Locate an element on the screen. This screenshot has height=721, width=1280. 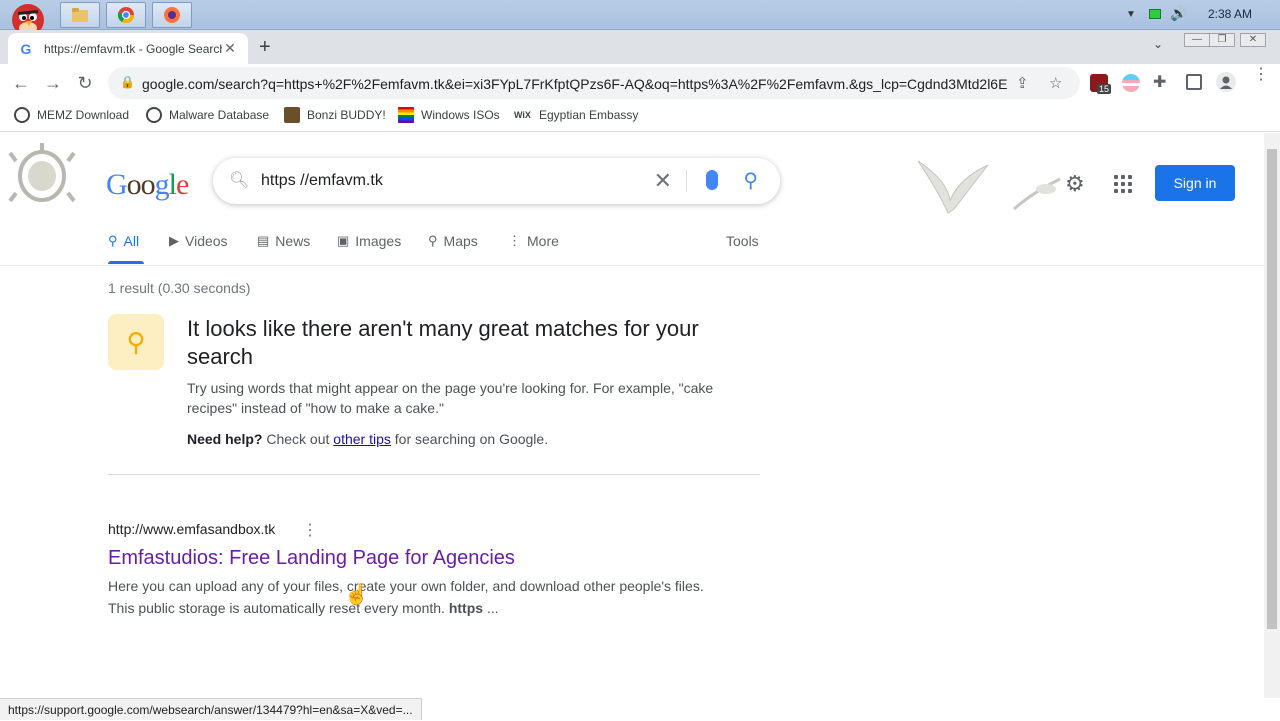
bookmark-label: Bonzi BUDDY! is located at coordinates (346, 115).